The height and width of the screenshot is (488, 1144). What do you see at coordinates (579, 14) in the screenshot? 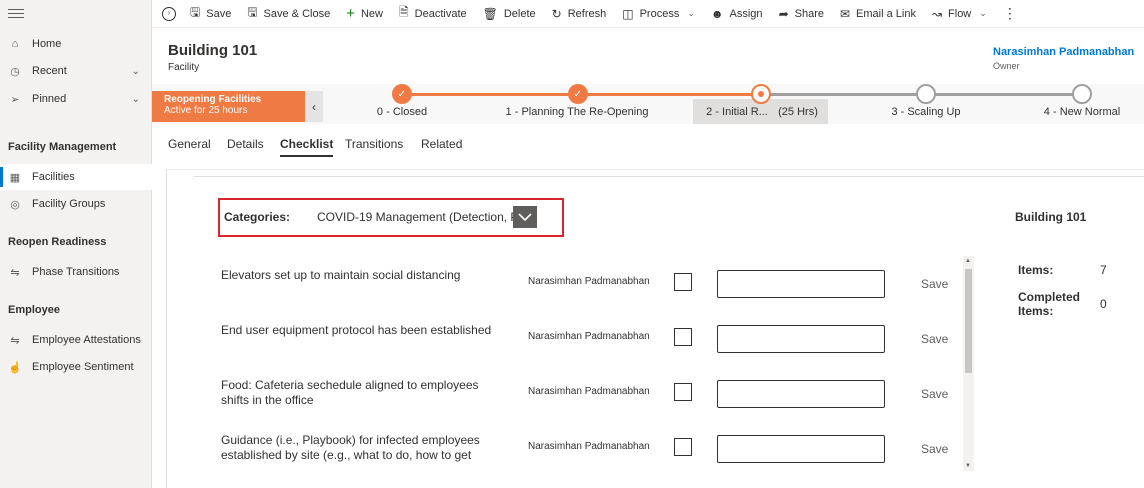
I see `refresh-button: ↻ Refresh` at bounding box center [579, 14].